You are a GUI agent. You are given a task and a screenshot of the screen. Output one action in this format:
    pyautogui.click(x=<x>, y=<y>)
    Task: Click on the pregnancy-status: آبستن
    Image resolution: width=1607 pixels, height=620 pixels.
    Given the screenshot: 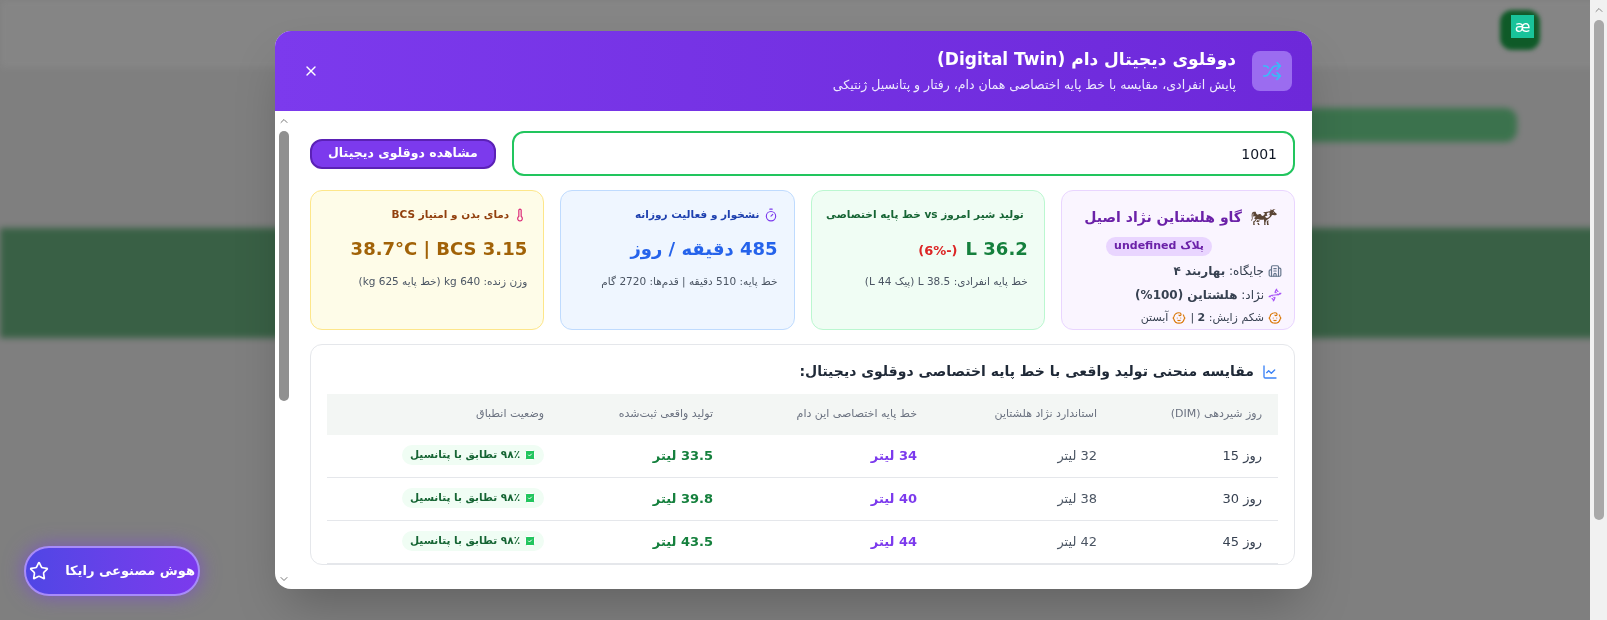 What is the action you would take?
    pyautogui.click(x=1154, y=317)
    